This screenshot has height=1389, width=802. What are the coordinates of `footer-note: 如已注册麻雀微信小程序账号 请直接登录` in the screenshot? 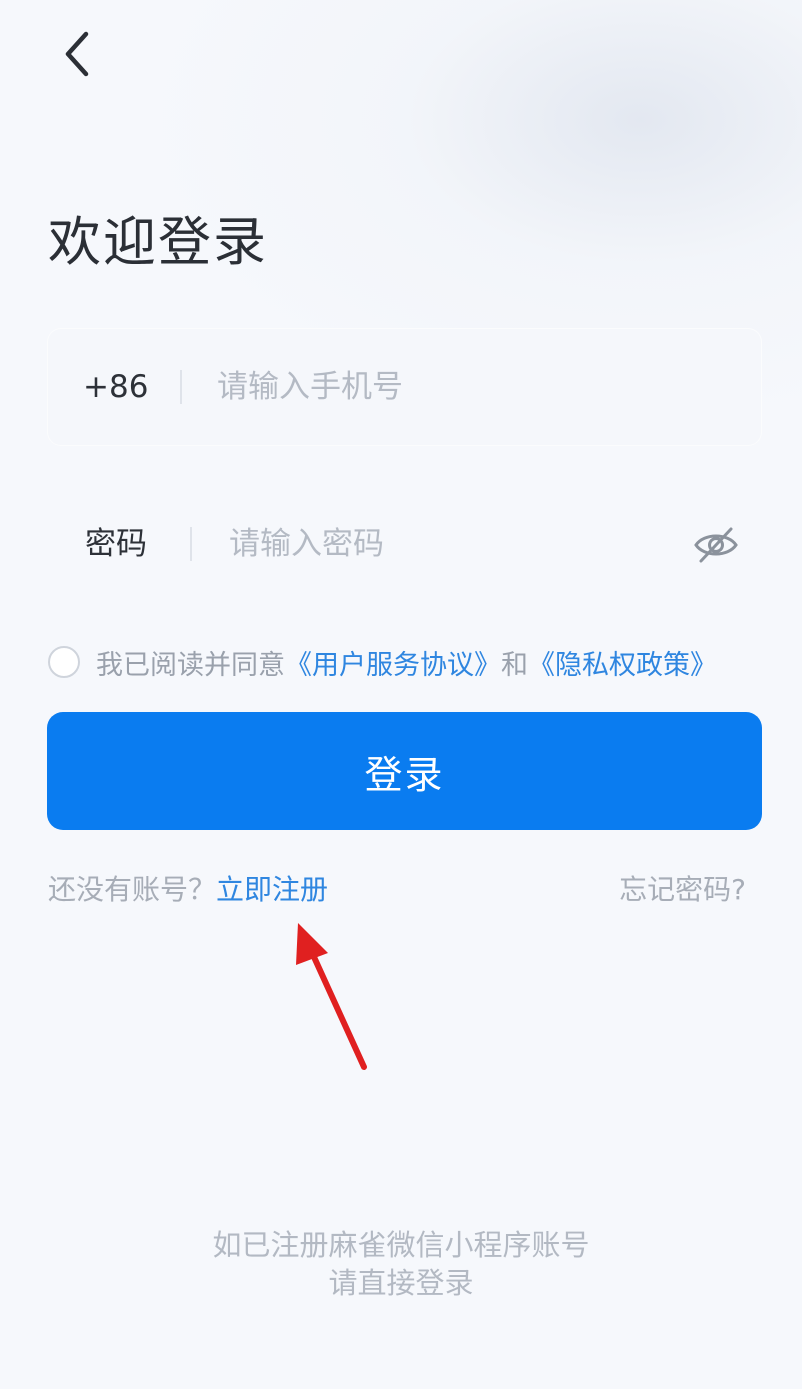 It's located at (401, 1264).